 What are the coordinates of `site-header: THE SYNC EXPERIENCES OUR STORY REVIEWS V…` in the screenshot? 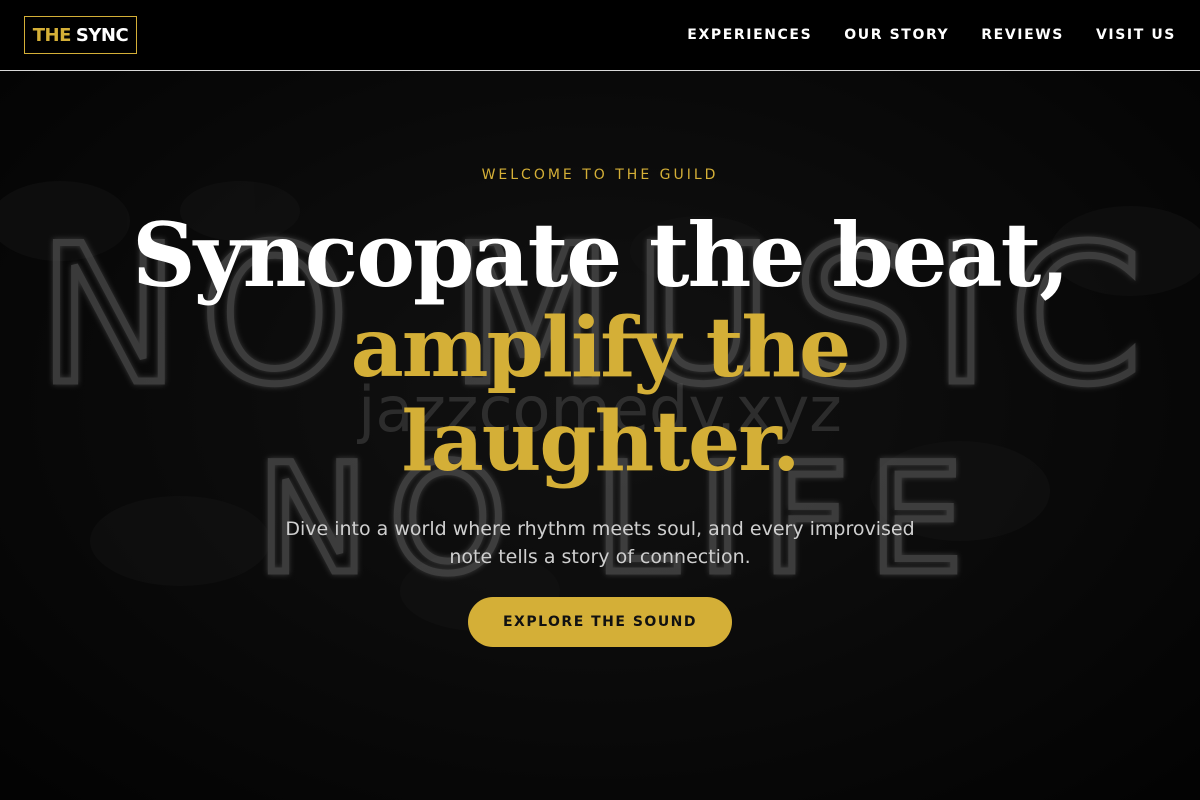 It's located at (600, 35).